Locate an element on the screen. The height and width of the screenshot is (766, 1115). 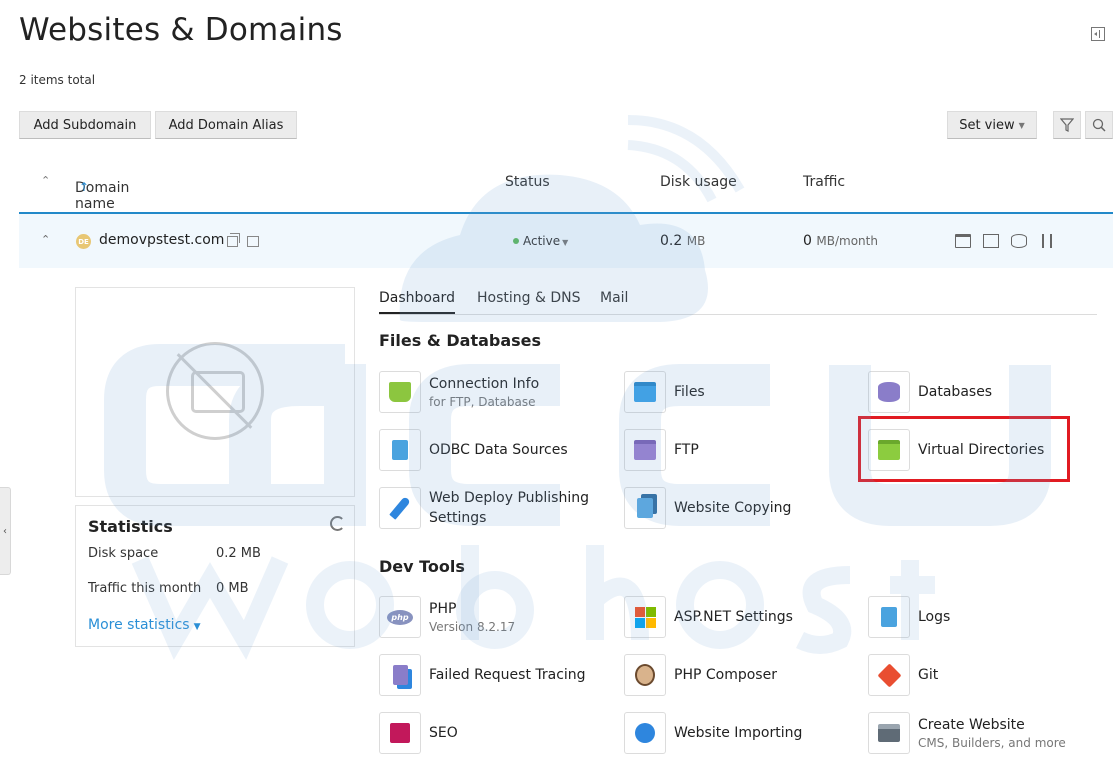
php-composer-tool: PHP Composer is located at coordinates (739, 675).